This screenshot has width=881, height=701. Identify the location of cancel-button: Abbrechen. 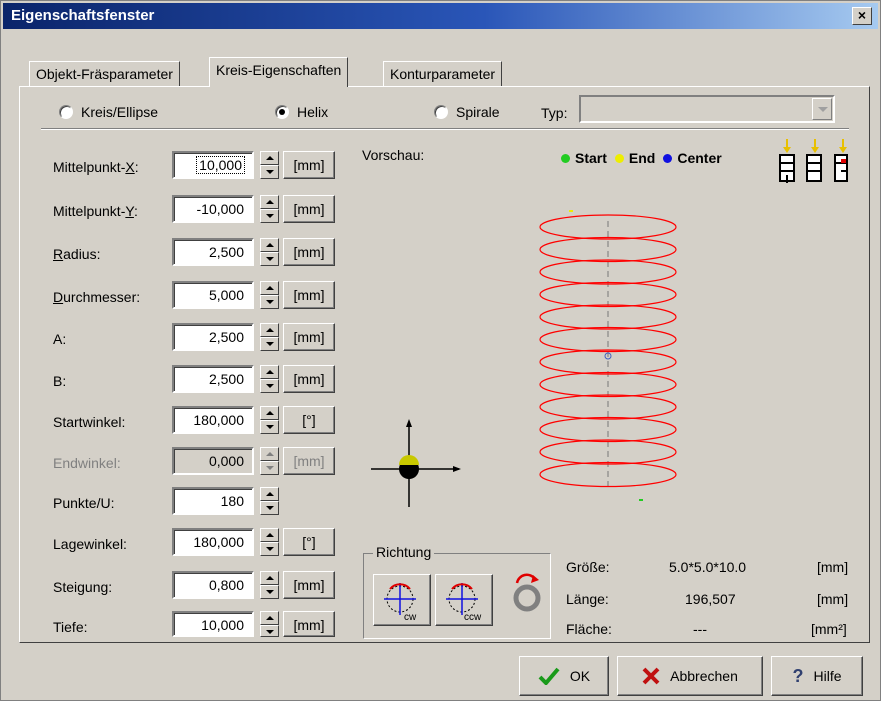
(690, 676).